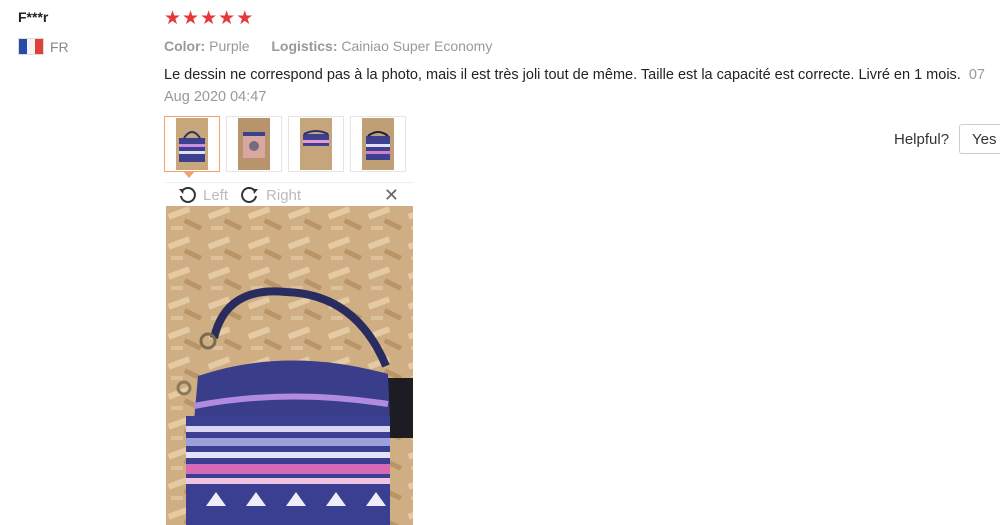  What do you see at coordinates (187, 195) in the screenshot?
I see `rotate-left-icon` at bounding box center [187, 195].